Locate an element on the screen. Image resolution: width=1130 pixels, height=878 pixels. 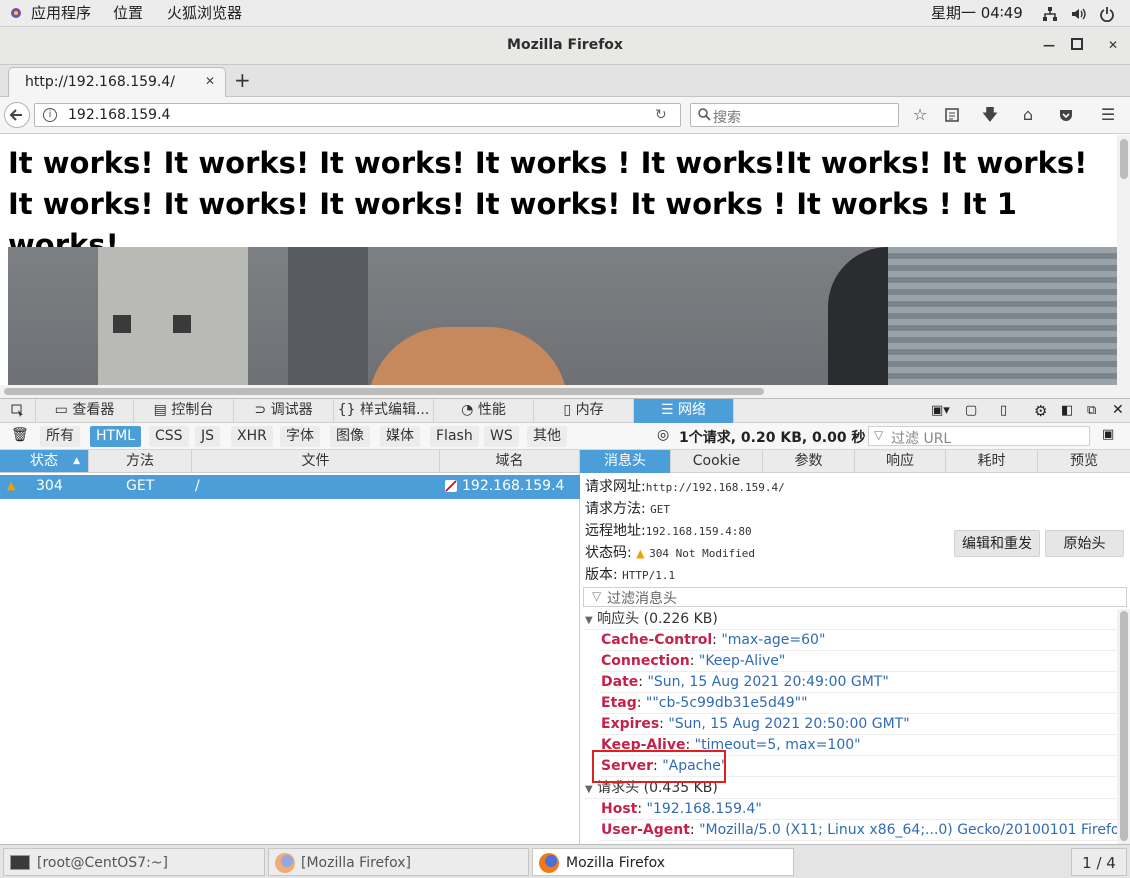
response-header-row: Cache-Control: "max-age=60" is located at coordinates (859, 640).